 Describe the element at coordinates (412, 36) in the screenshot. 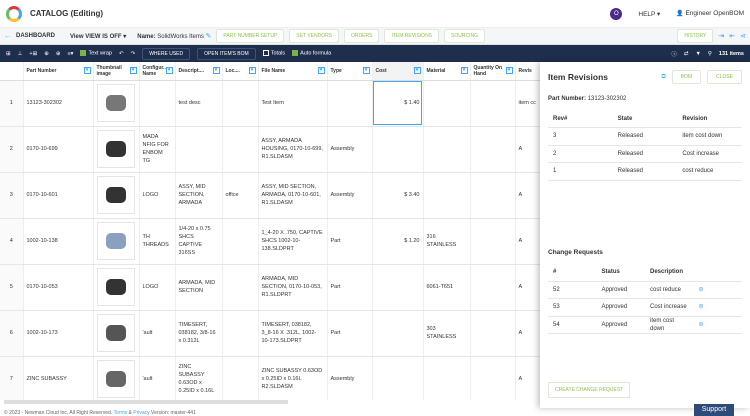

I see `tab-item-revisions: ITEM REVISIONS` at that location.